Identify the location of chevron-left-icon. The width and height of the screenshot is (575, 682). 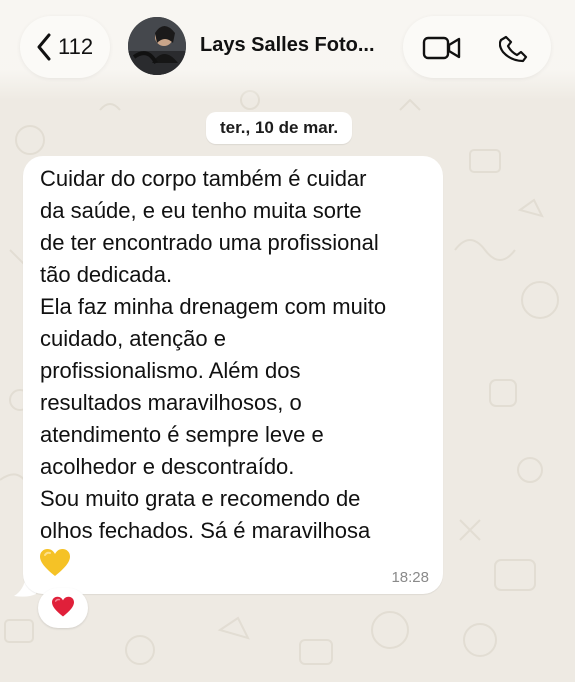
(44, 47).